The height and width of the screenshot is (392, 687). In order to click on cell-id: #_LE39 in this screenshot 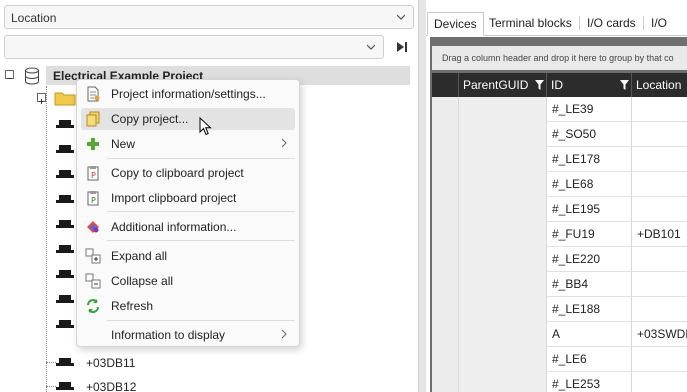, I will do `click(589, 109)`.